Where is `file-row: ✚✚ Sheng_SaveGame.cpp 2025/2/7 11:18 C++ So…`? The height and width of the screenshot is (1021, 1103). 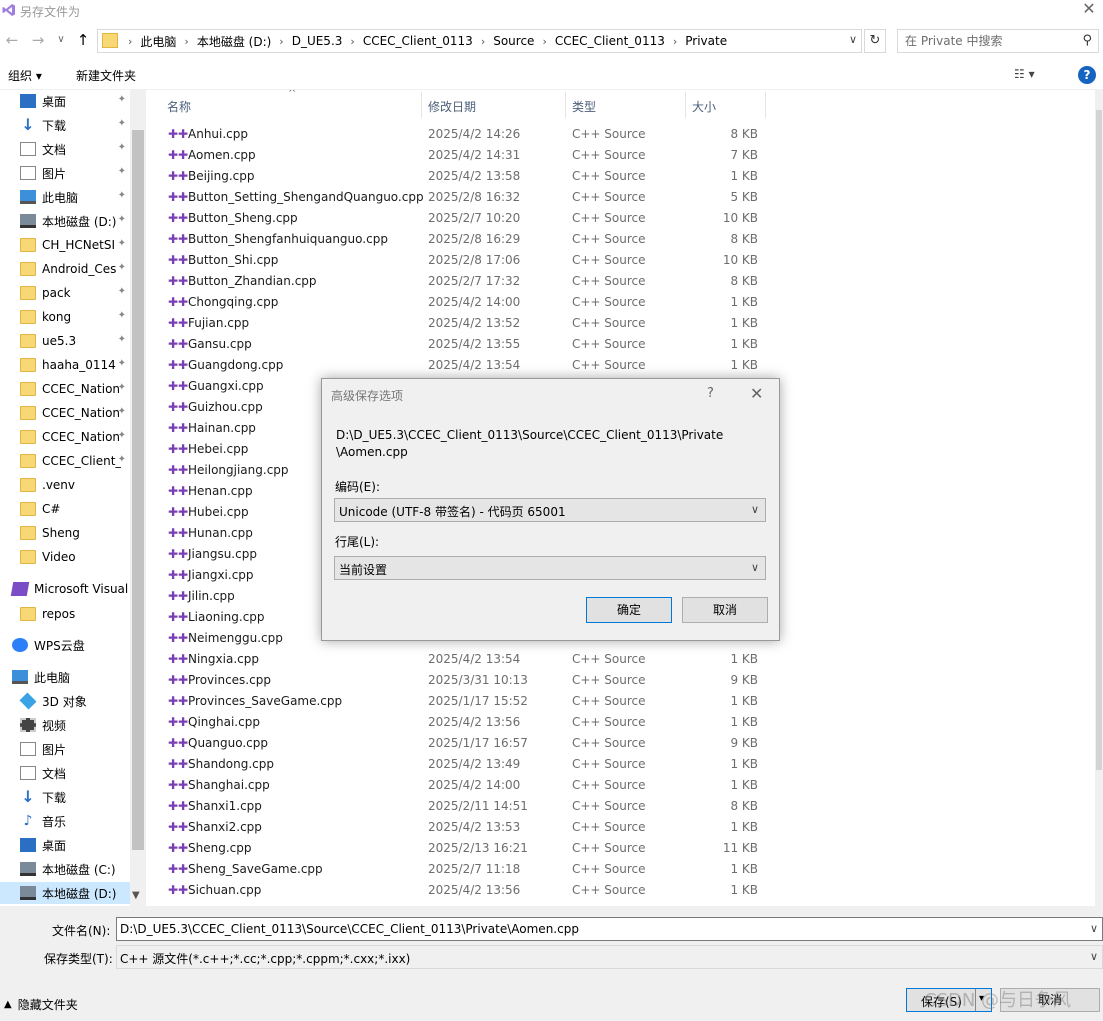 file-row: ✚✚ Sheng_SaveGame.cpp 2025/2/7 11:18 C++ So… is located at coordinates (466, 869).